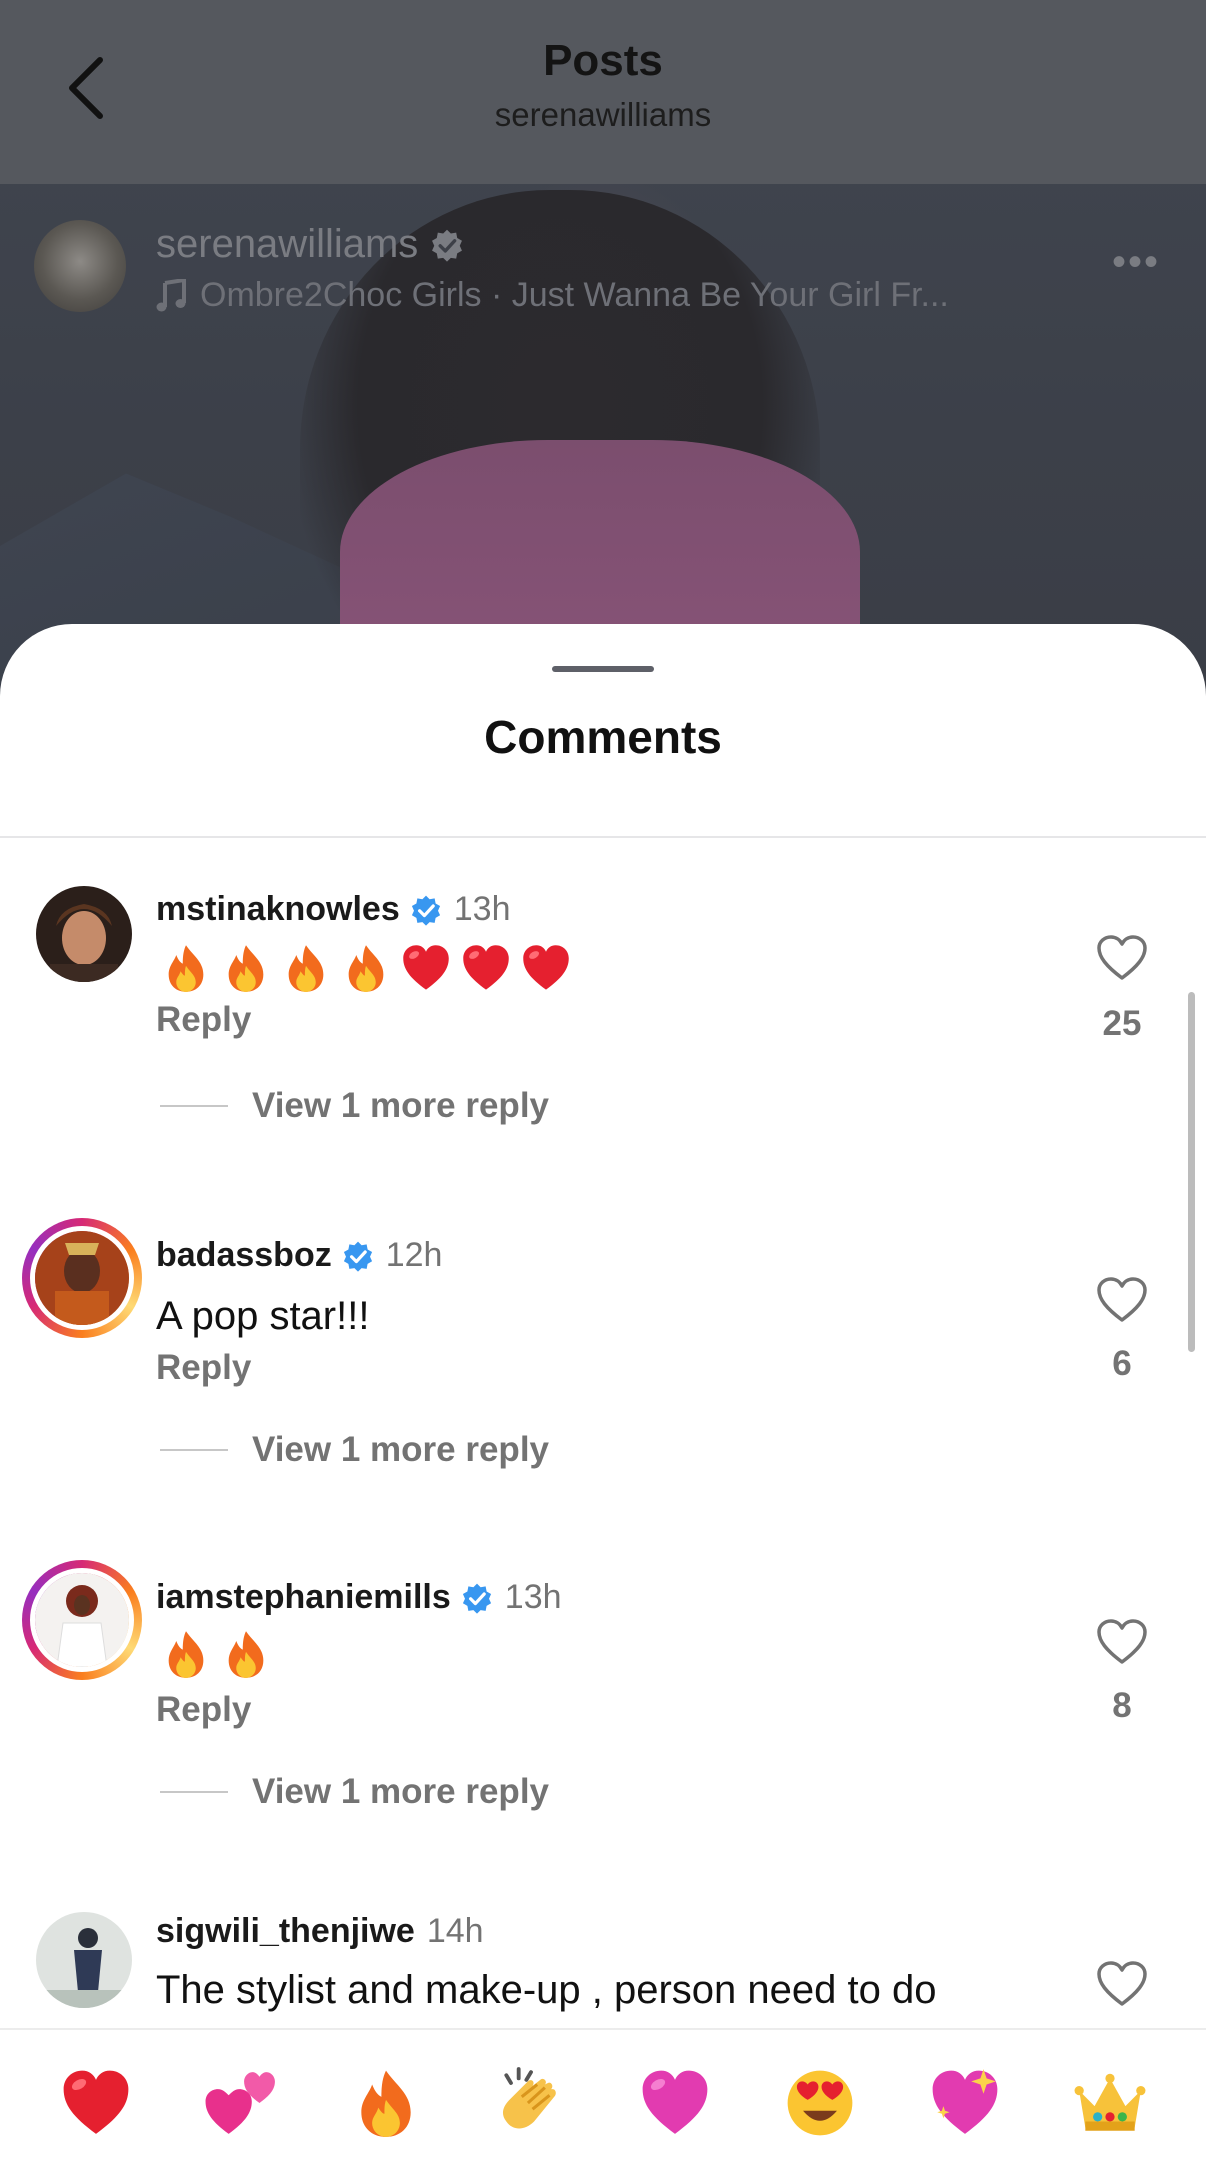 Image resolution: width=1206 pixels, height=2176 pixels. Describe the element at coordinates (303, 1597) in the screenshot. I see `comment-username: iamstephaniemills` at that location.